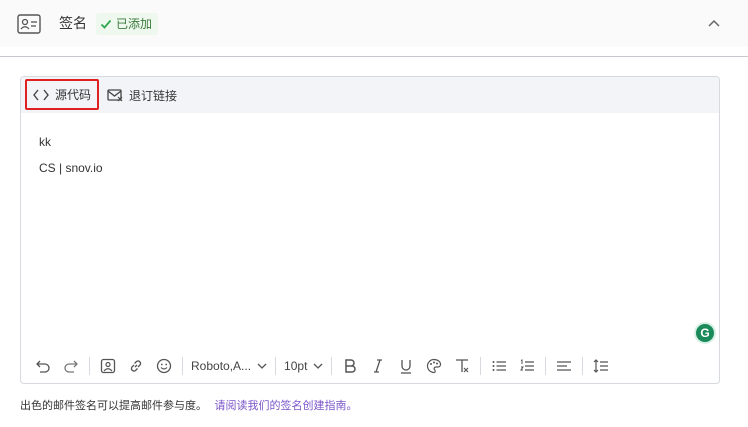  Describe the element at coordinates (73, 24) in the screenshot. I see `section-title: 签名` at that location.